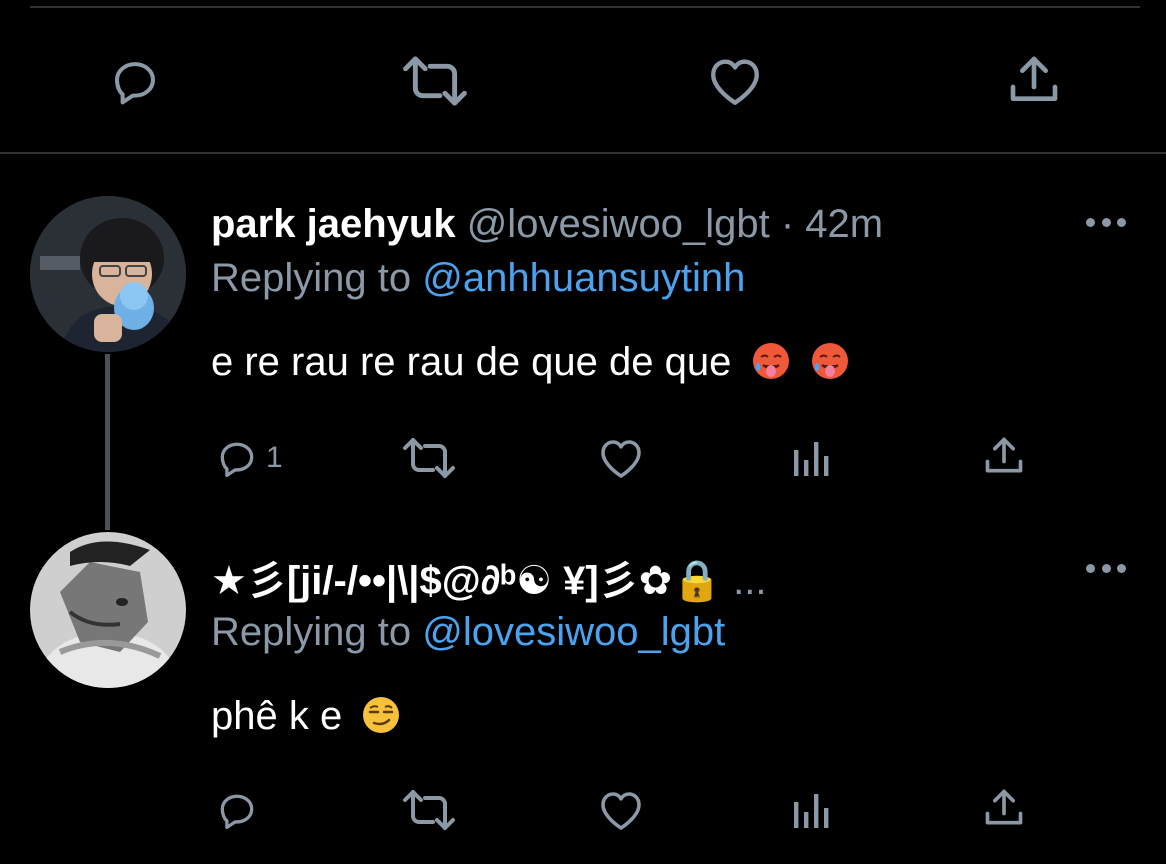 This screenshot has height=864, width=1166. Describe the element at coordinates (381, 715) in the screenshot. I see `smirk-emoji` at that location.